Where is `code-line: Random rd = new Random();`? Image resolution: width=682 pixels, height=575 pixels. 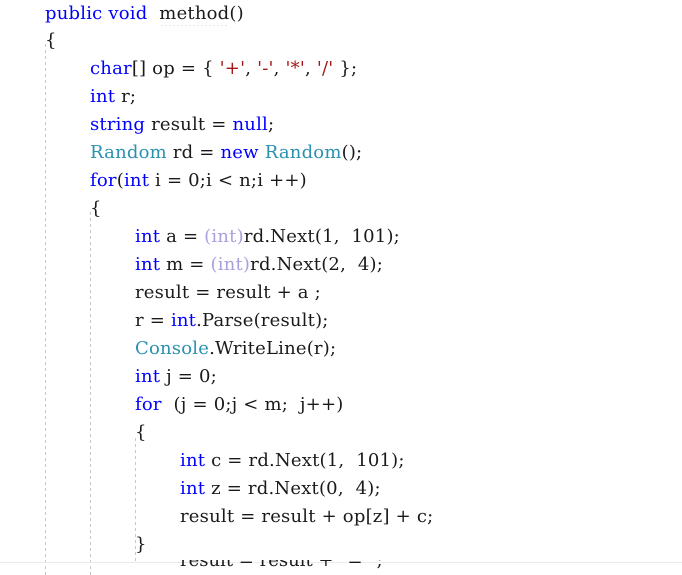
code-line: Random rd = new Random(); is located at coordinates (341, 153).